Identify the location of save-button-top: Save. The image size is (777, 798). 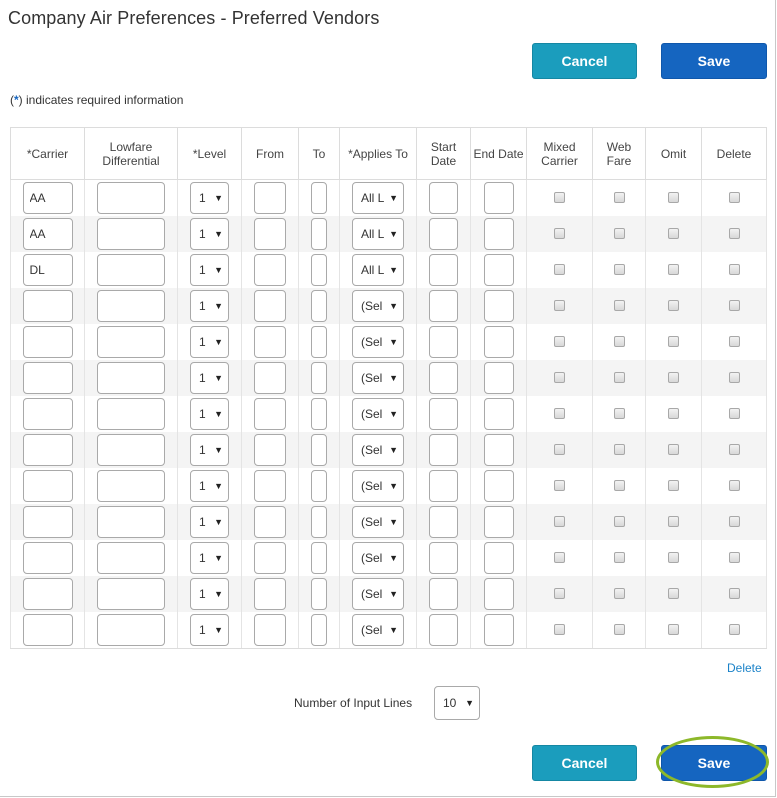
(714, 61).